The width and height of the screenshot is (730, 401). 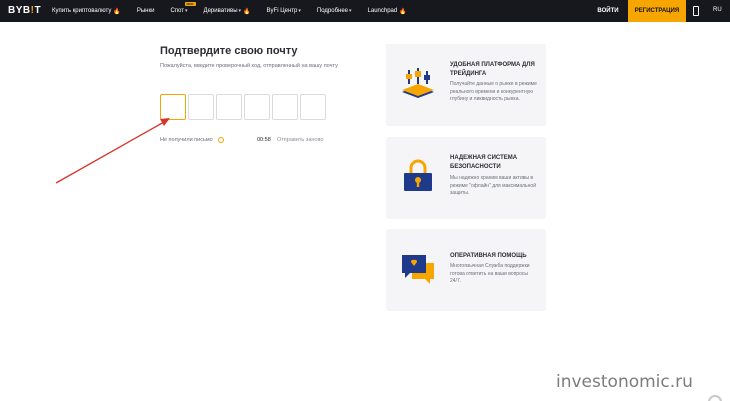 I want to click on lock-icon, so click(x=418, y=175).